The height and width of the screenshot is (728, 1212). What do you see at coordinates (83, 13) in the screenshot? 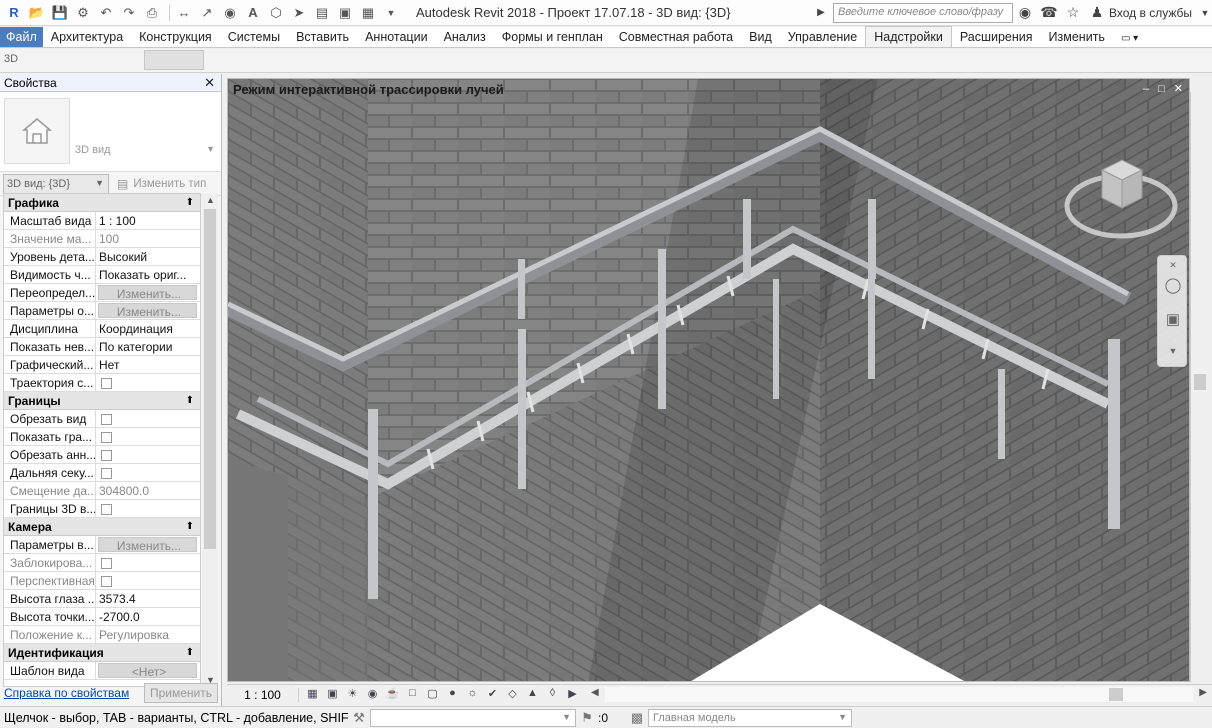
I see `sync-icon: ⚙` at bounding box center [83, 13].